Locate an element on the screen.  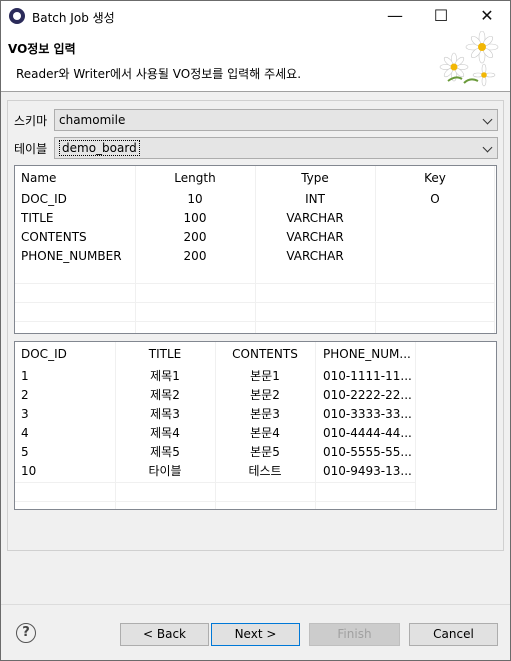
finish-button: Finish is located at coordinates (354, 634).